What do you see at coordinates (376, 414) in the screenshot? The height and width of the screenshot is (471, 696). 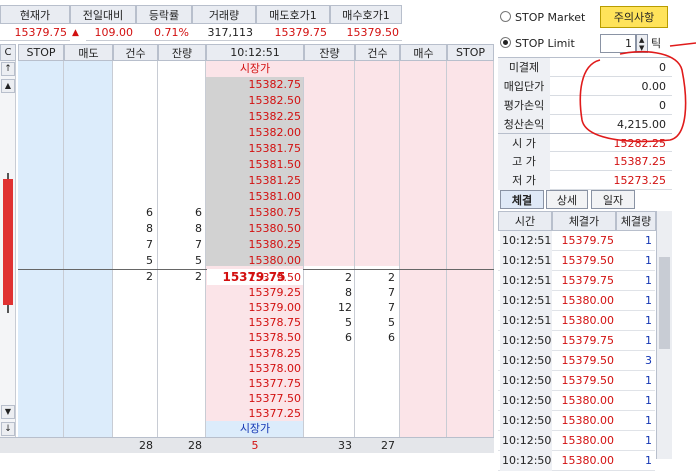 I see `bid-count` at bounding box center [376, 414].